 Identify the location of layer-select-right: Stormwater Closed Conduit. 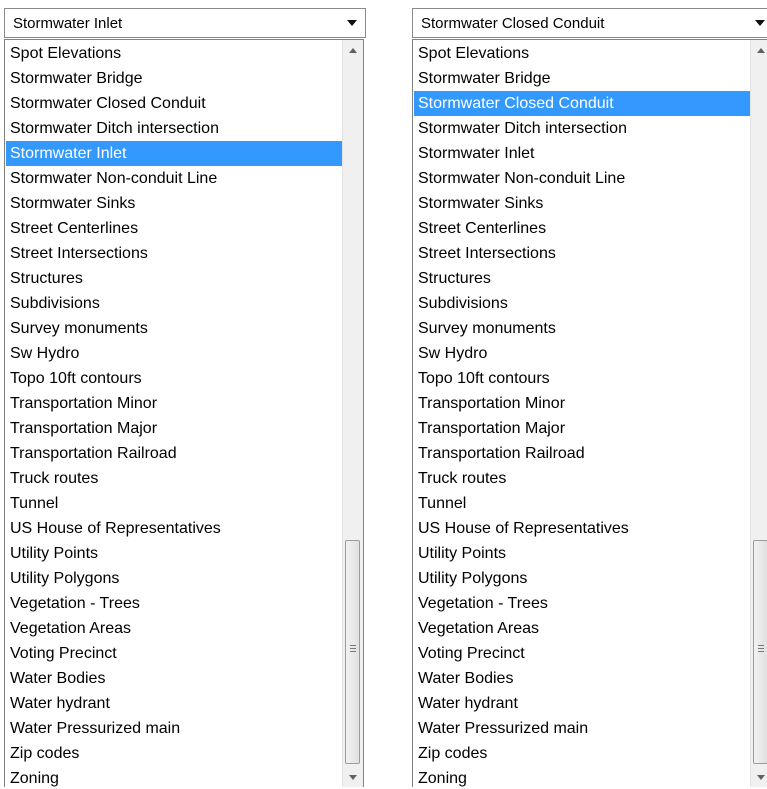
(589, 23).